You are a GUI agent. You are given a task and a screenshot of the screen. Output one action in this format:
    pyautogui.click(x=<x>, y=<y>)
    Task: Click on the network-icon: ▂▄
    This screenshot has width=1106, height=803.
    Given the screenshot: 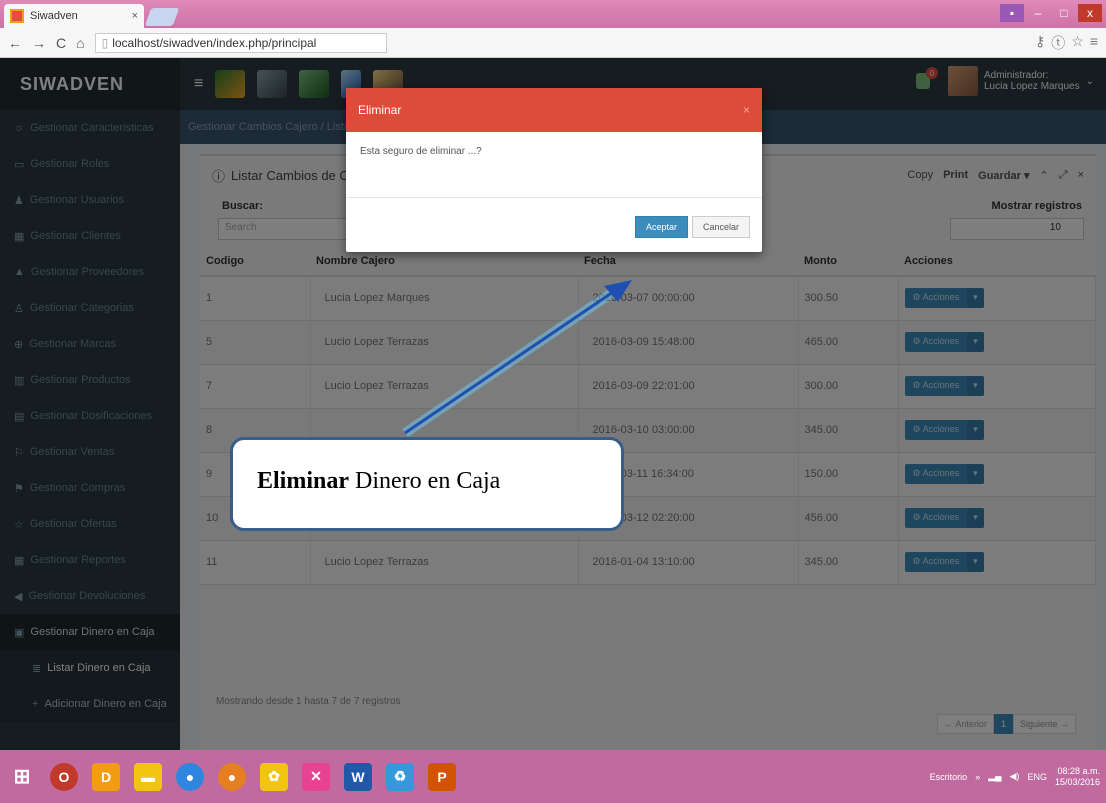 What is the action you would take?
    pyautogui.click(x=994, y=776)
    